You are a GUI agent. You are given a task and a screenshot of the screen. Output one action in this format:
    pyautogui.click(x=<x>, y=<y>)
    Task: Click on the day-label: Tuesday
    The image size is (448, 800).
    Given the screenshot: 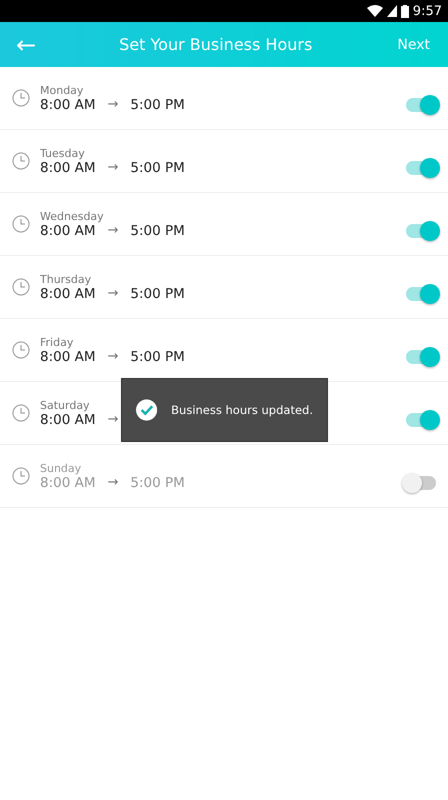 What is the action you would take?
    pyautogui.click(x=62, y=153)
    